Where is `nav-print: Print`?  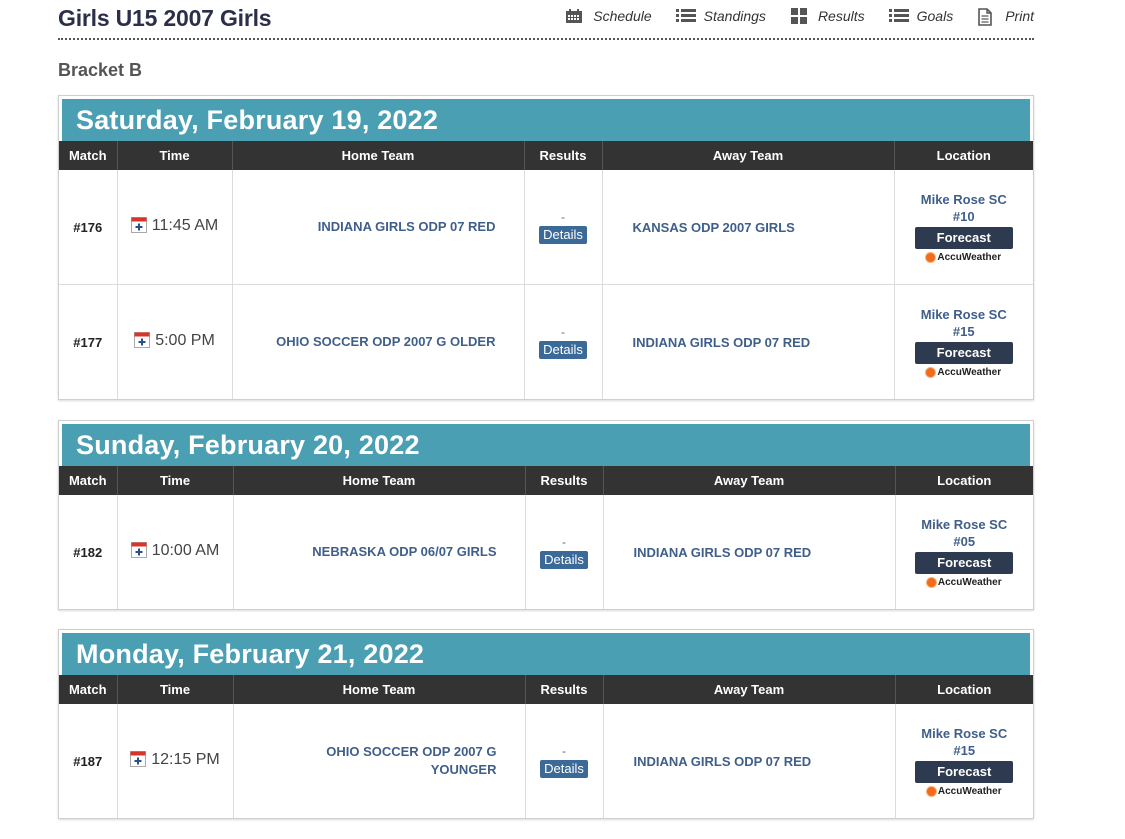
nav-print: Print is located at coordinates (1005, 17).